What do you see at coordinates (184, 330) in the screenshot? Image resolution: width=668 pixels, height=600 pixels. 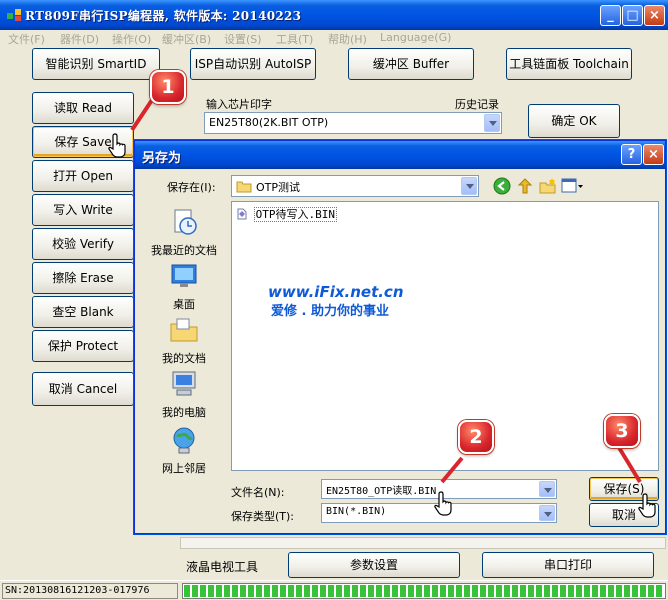 I see `my-documents-icon` at bounding box center [184, 330].